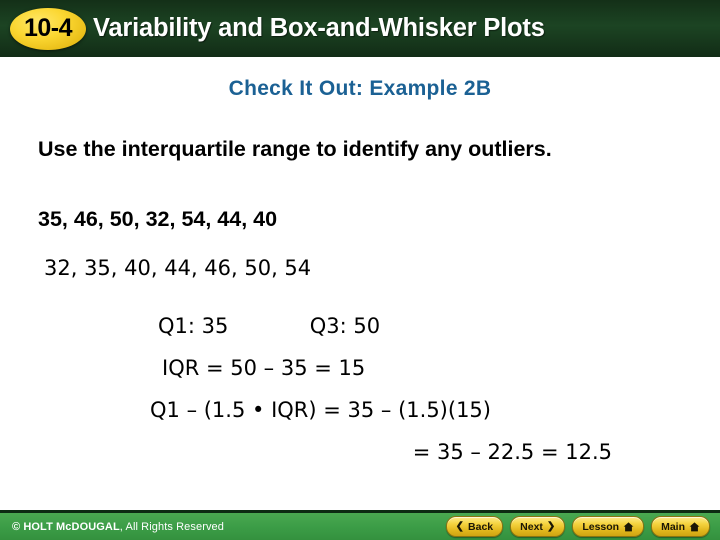  I want to click on copyright-rest: , All Rights Reserved, so click(171, 526).